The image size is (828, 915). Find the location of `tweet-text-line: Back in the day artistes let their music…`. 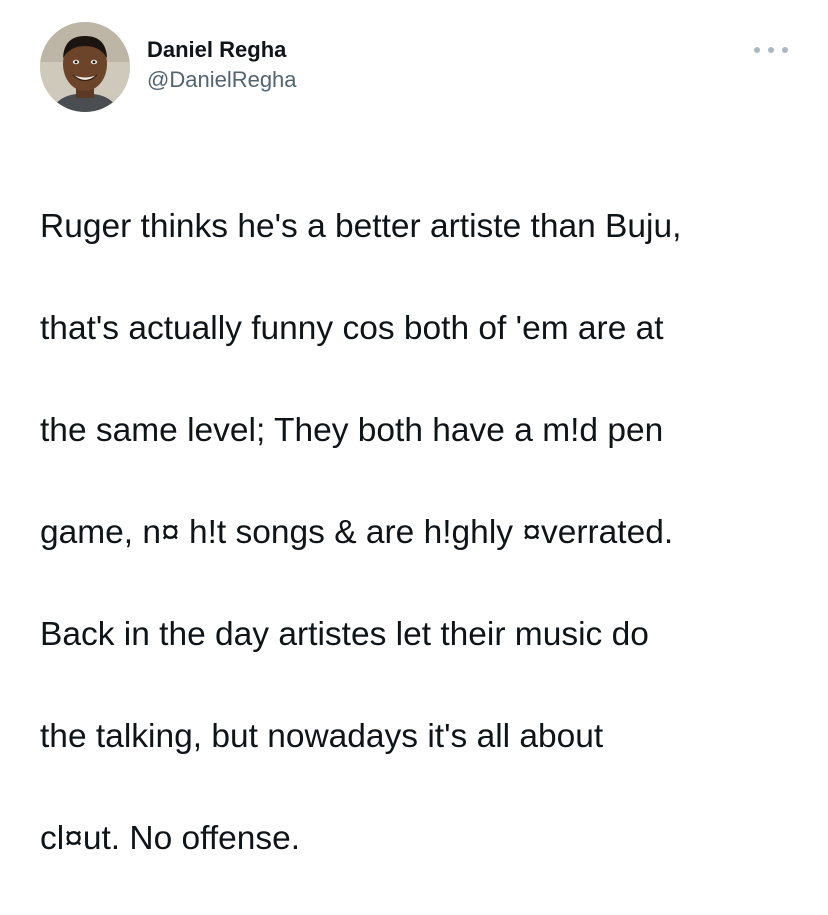

tweet-text-line: Back in the day artistes let their music… is located at coordinates (344, 634).